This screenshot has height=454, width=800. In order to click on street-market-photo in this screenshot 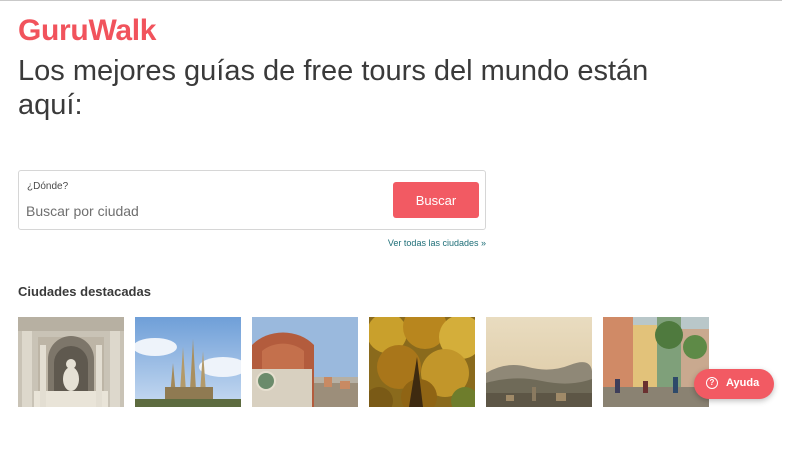, I will do `click(656, 362)`.